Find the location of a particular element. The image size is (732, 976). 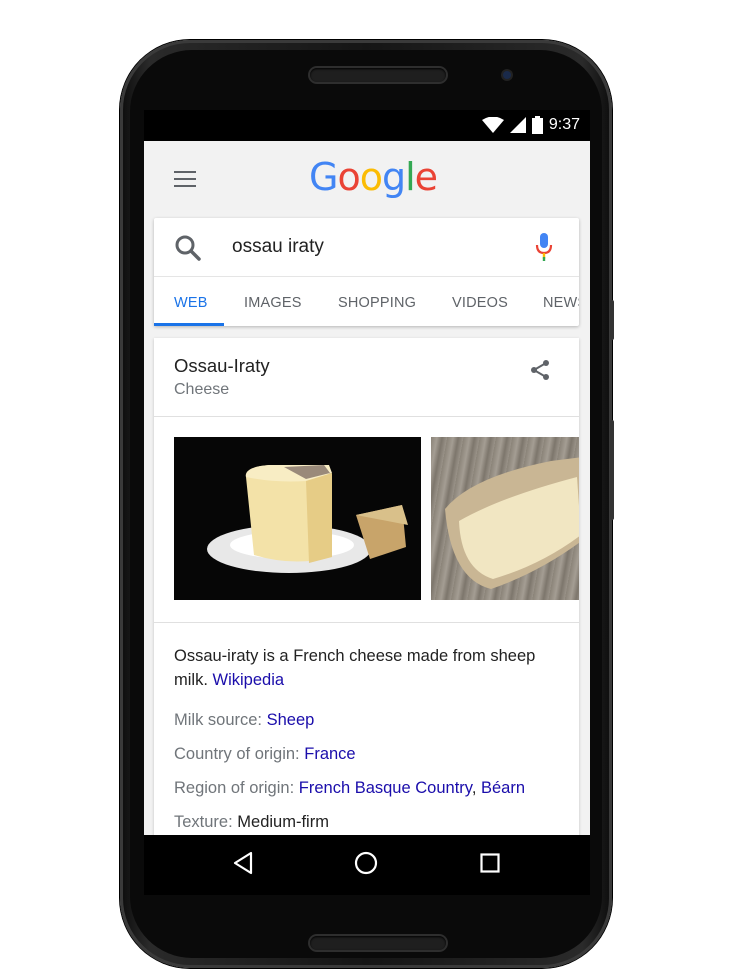

recents-icon is located at coordinates (490, 863).